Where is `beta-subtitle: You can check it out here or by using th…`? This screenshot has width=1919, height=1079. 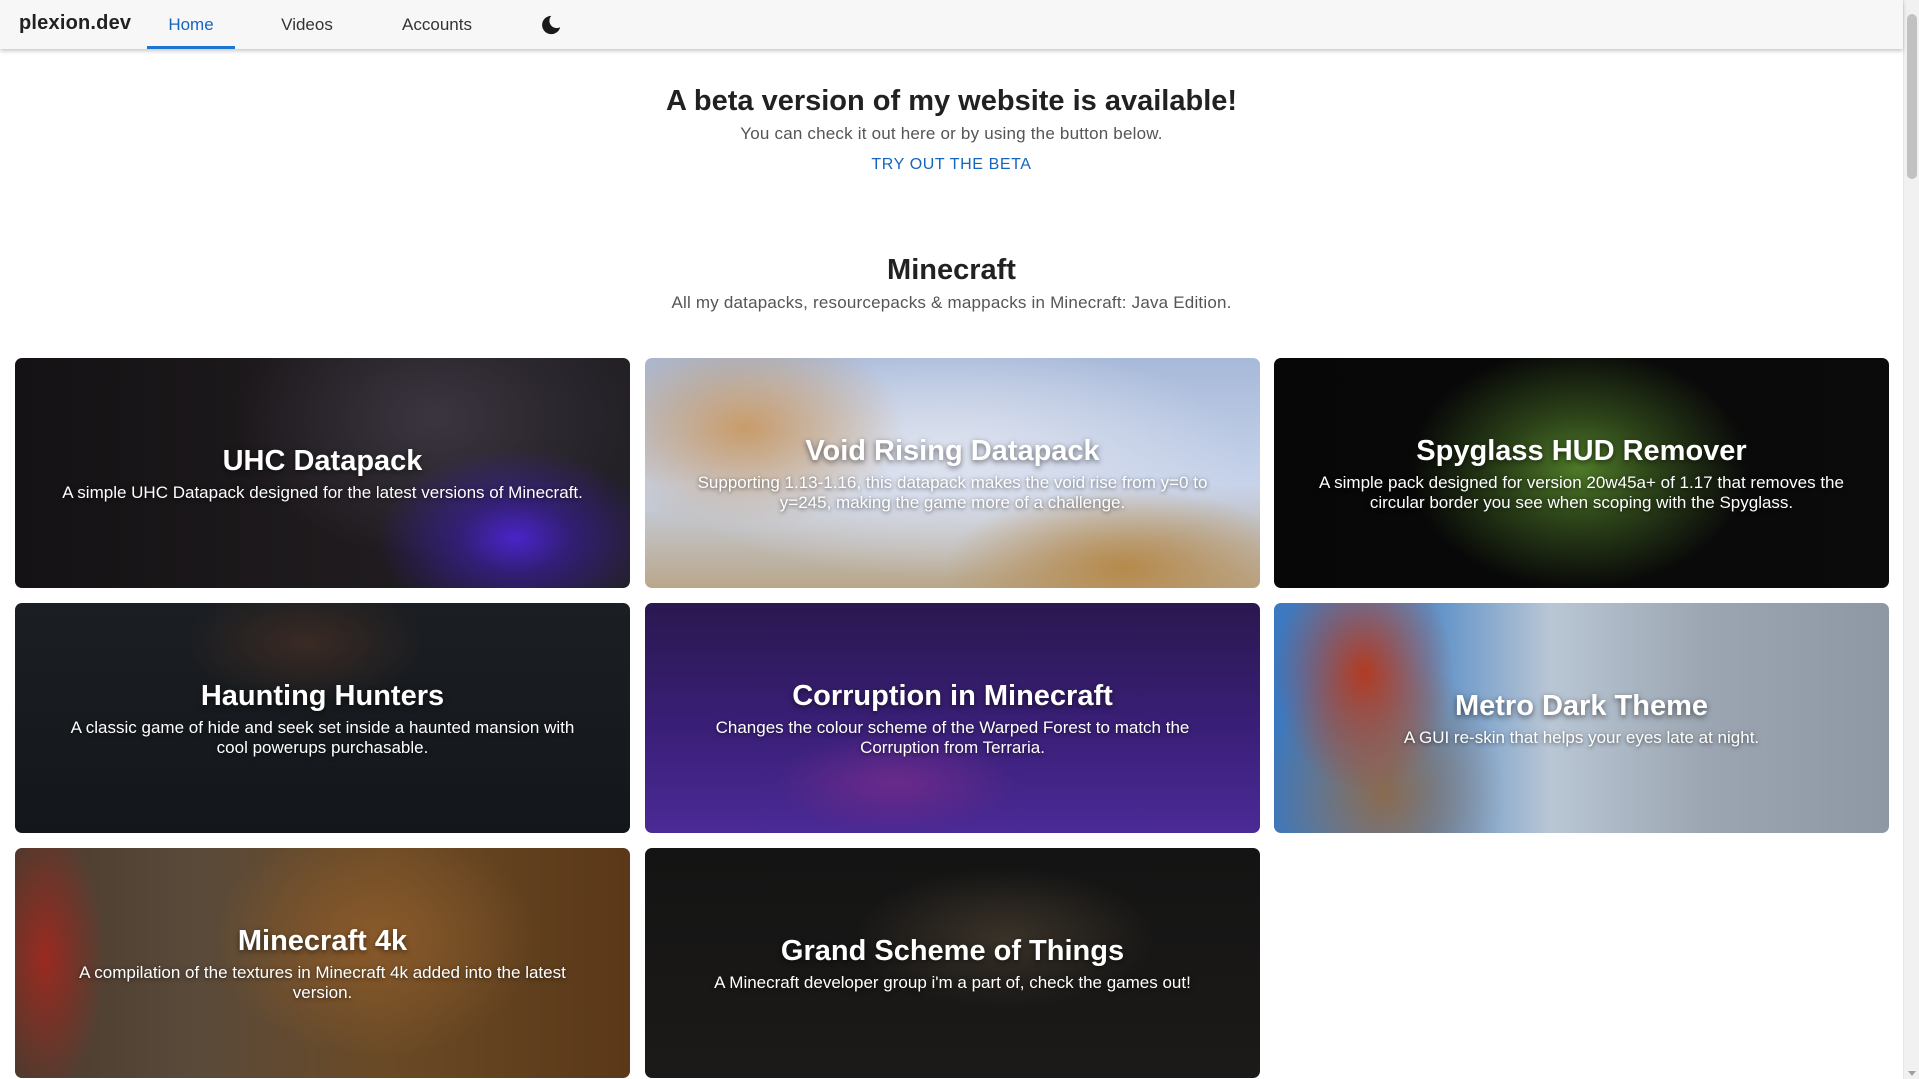 beta-subtitle: You can check it out here or by using th… is located at coordinates (951, 133).